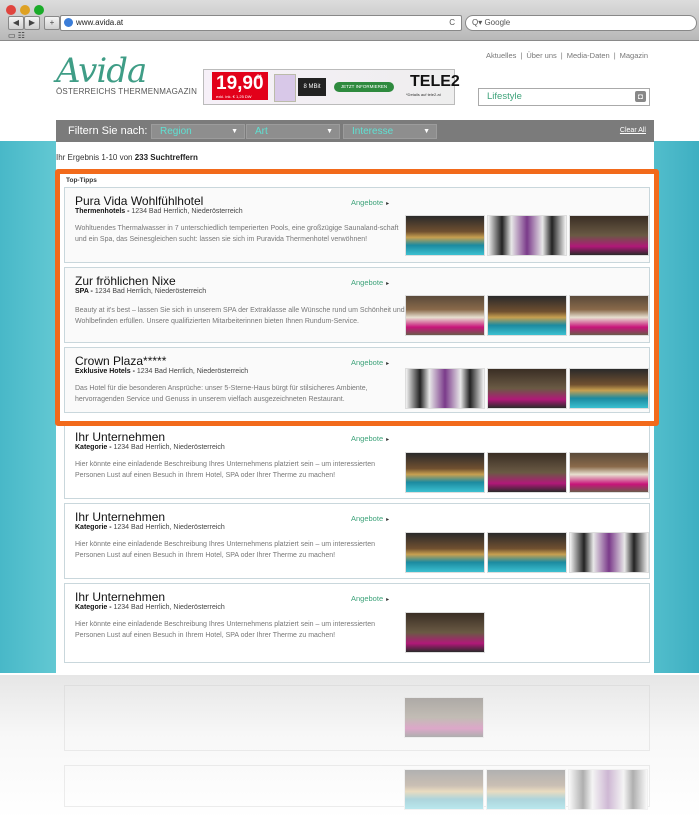 The image size is (699, 819). What do you see at coordinates (32, 23) in the screenshot?
I see `forward-button: ▶` at bounding box center [32, 23].